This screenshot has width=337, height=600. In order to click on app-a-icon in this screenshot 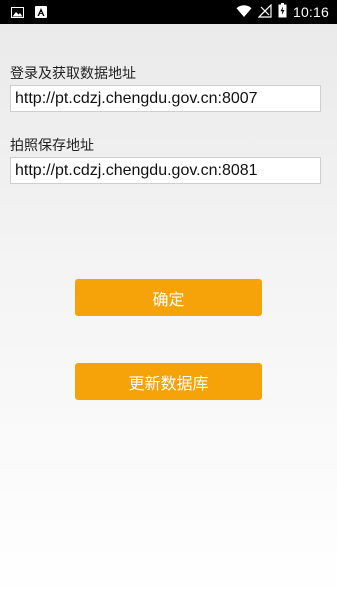, I will do `click(41, 12)`.